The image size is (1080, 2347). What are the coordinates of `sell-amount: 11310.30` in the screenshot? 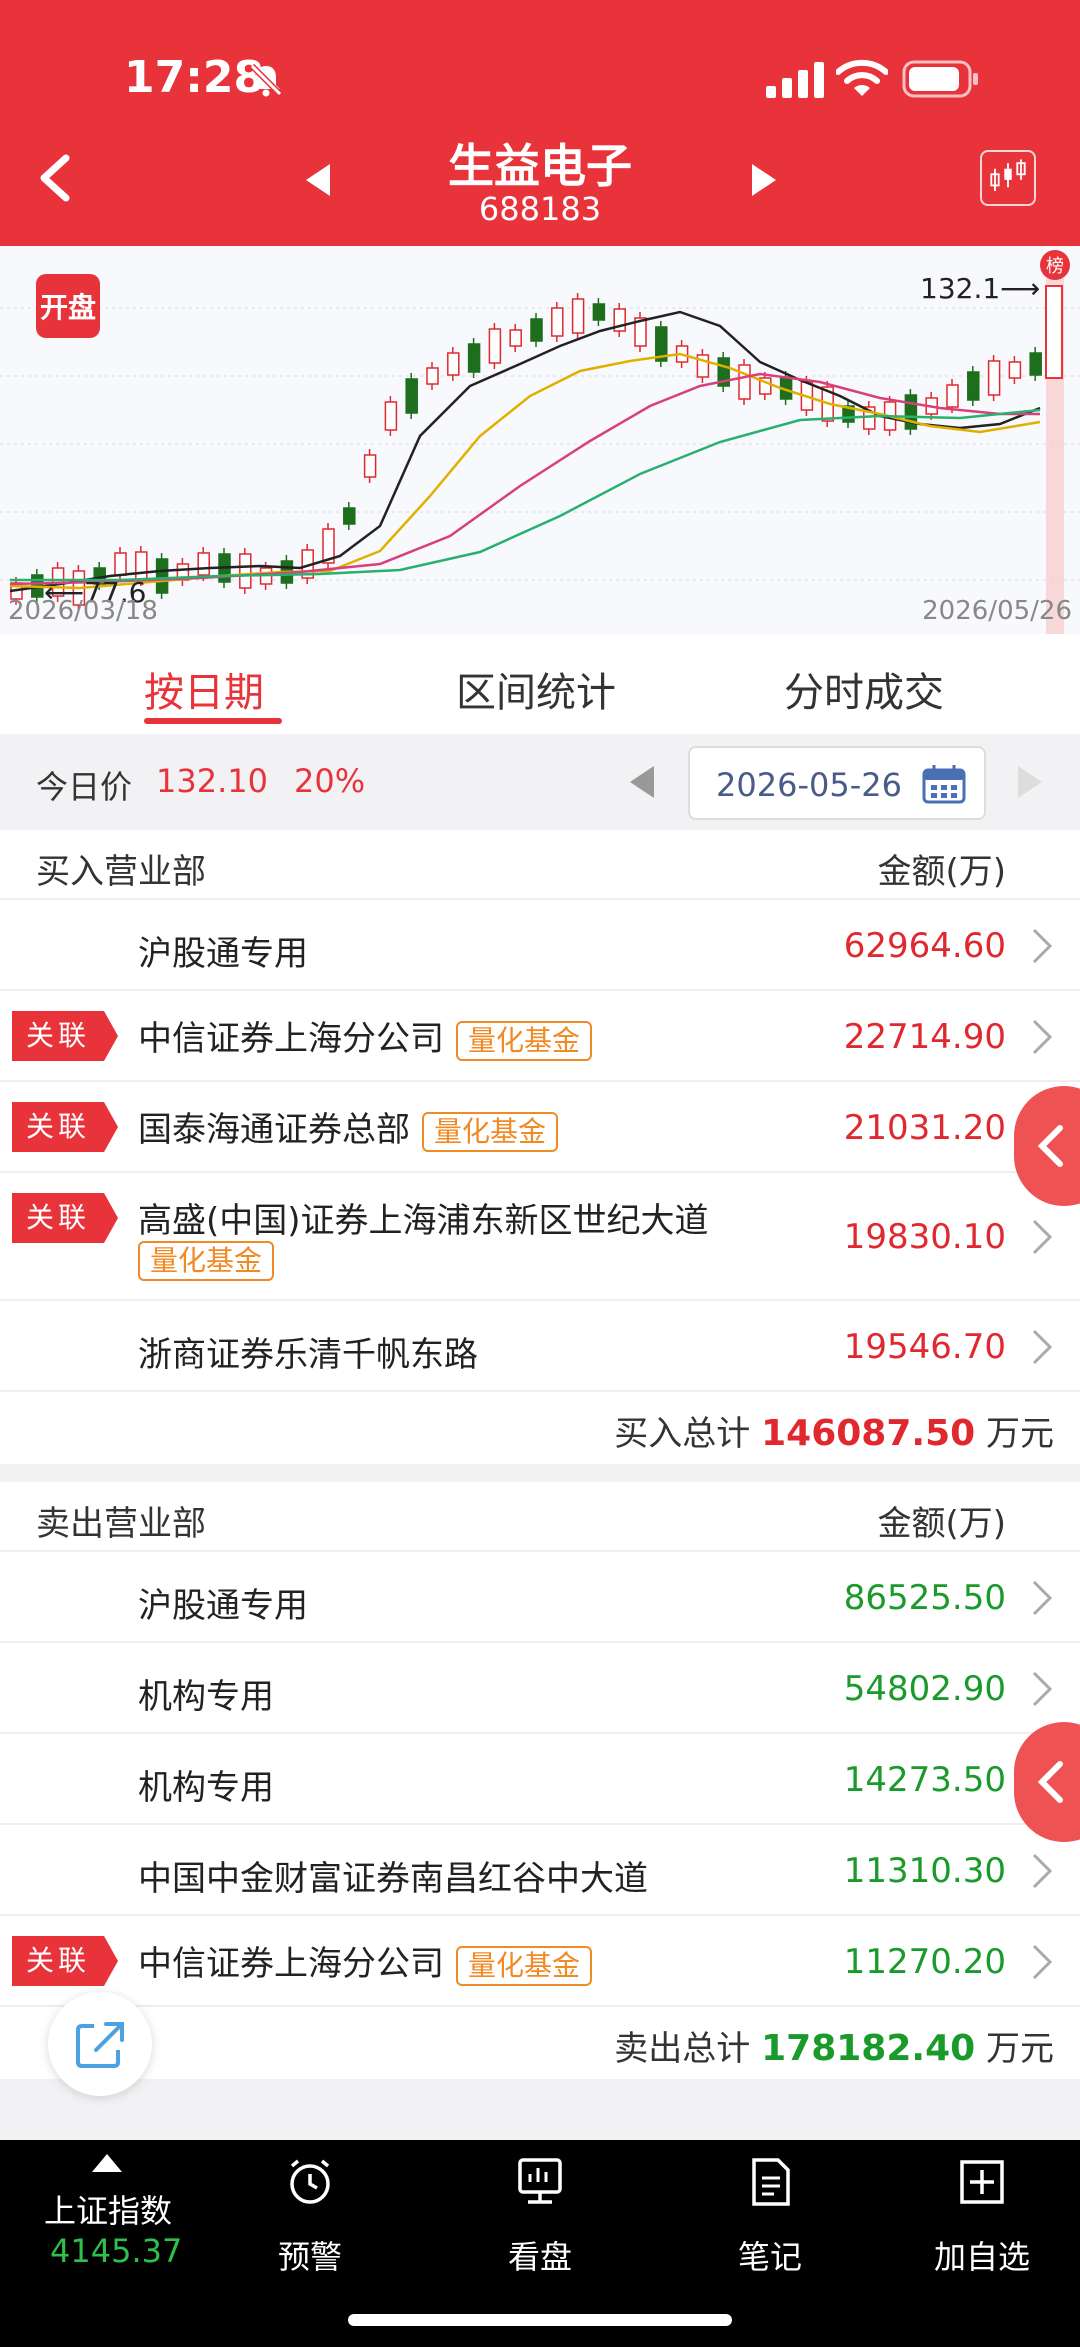 It's located at (924, 1871).